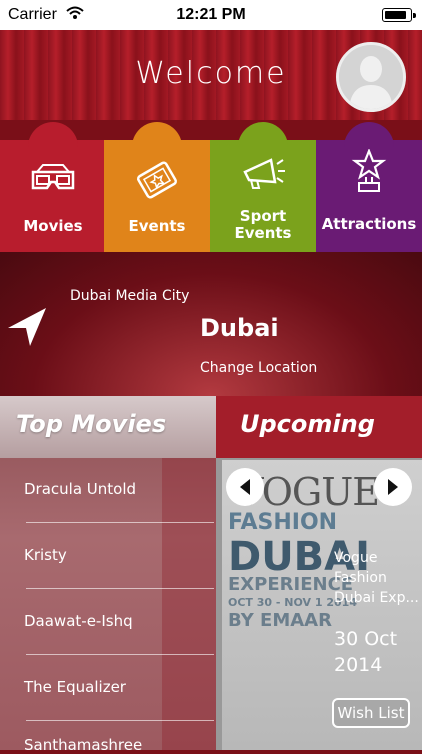 Image resolution: width=422 pixels, height=754 pixels. What do you see at coordinates (28, 328) in the screenshot?
I see `location-arrow-icon` at bounding box center [28, 328].